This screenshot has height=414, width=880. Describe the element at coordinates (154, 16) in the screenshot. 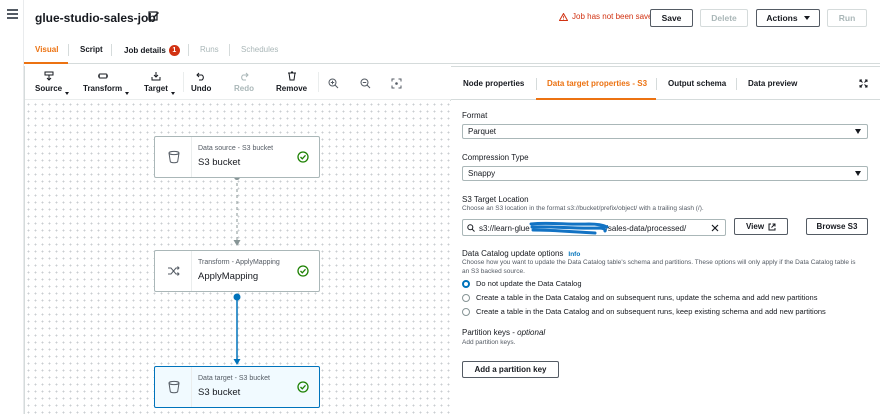

I see `edit-icon` at that location.